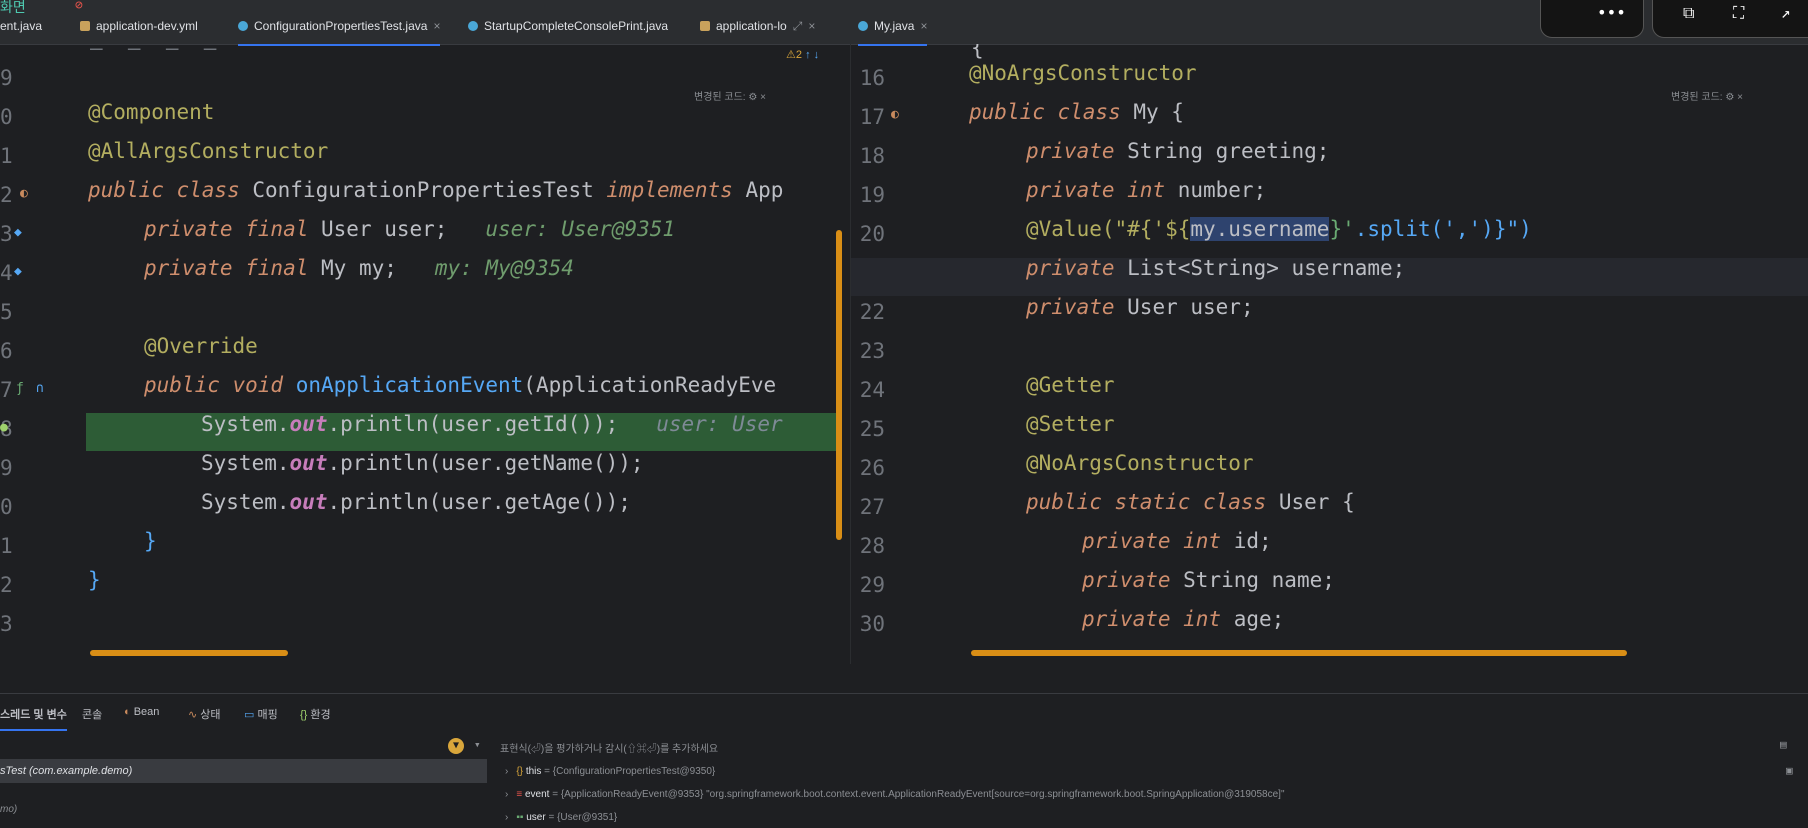 This screenshot has height=828, width=1808. I want to click on line-number: 7, so click(6, 390).